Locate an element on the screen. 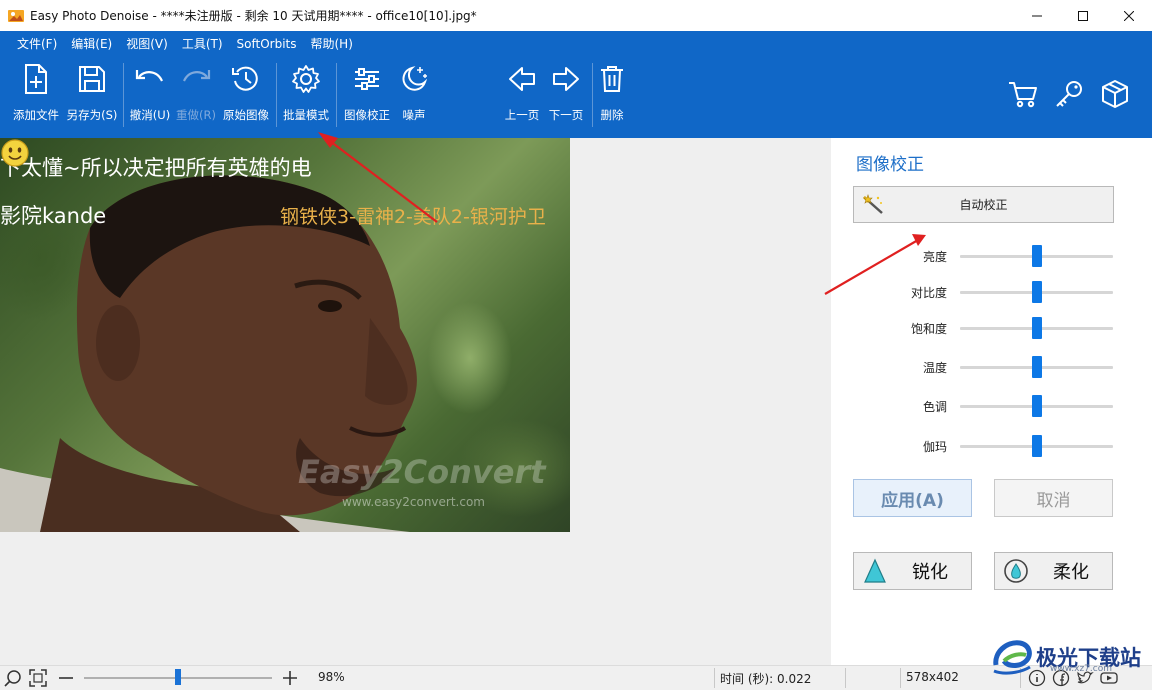 This screenshot has width=1152, height=690. menu-edit: 编辑(E) is located at coordinates (91, 44).